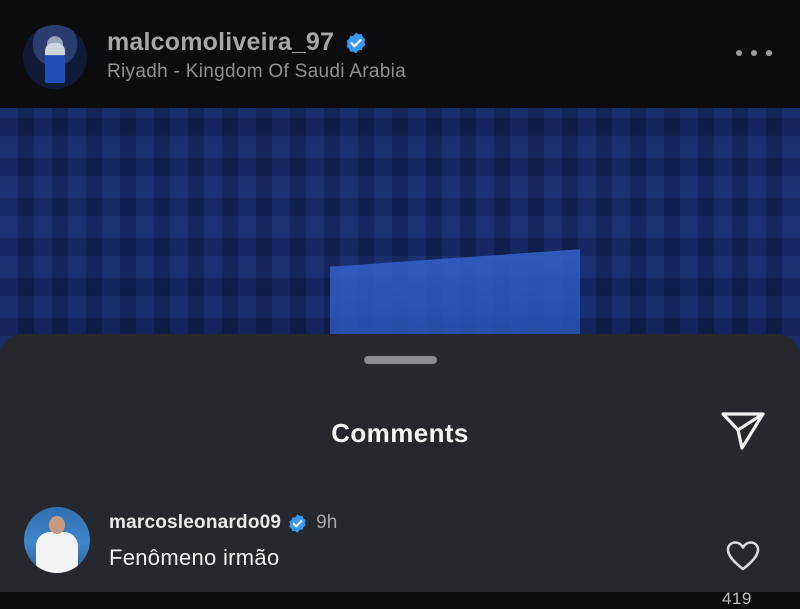 Image resolution: width=800 pixels, height=609 pixels. I want to click on comment-meta: marcosleonardo09 9h, so click(223, 523).